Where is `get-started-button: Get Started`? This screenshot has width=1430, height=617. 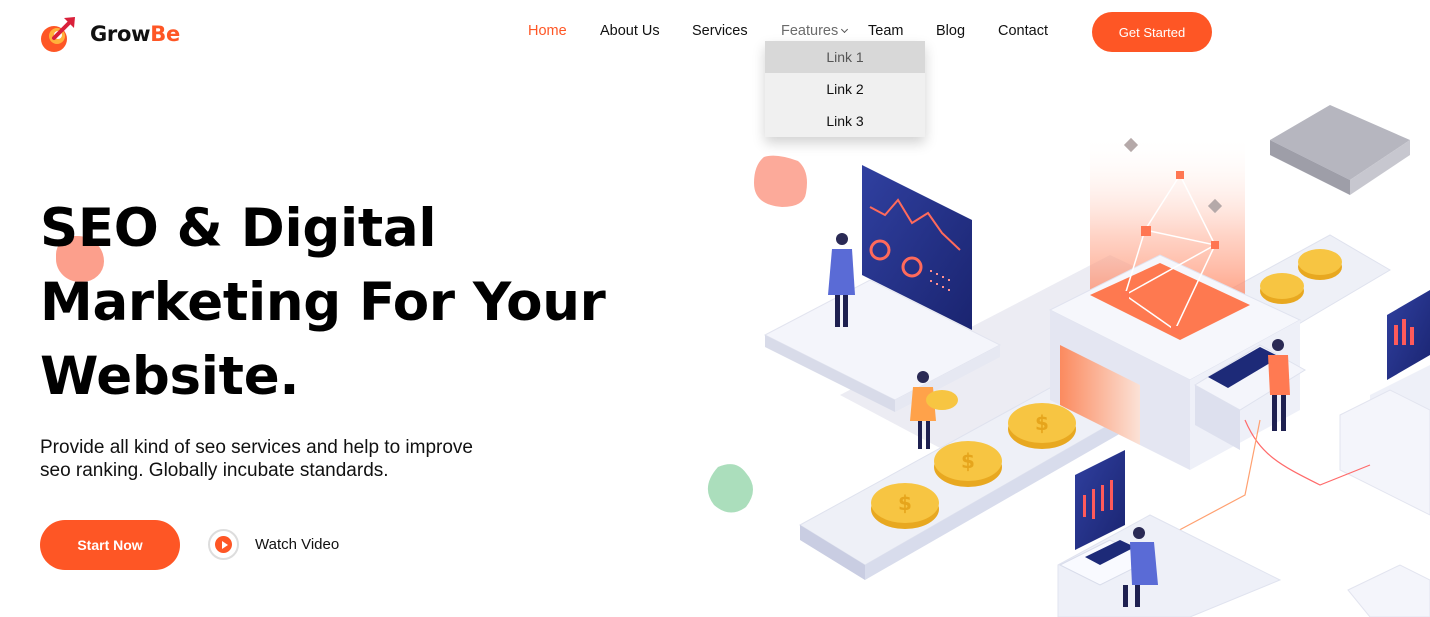 get-started-button: Get Started is located at coordinates (1152, 32).